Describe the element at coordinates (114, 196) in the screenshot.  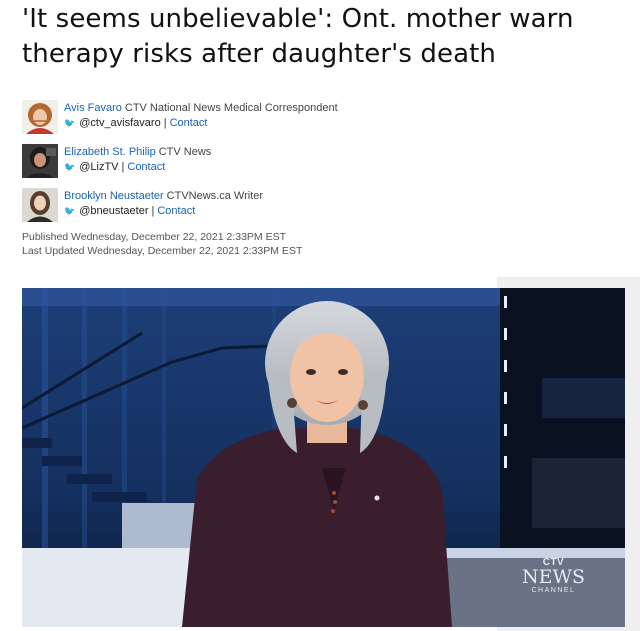
I see `author-name-link: Brooklyn Neustaeter` at that location.